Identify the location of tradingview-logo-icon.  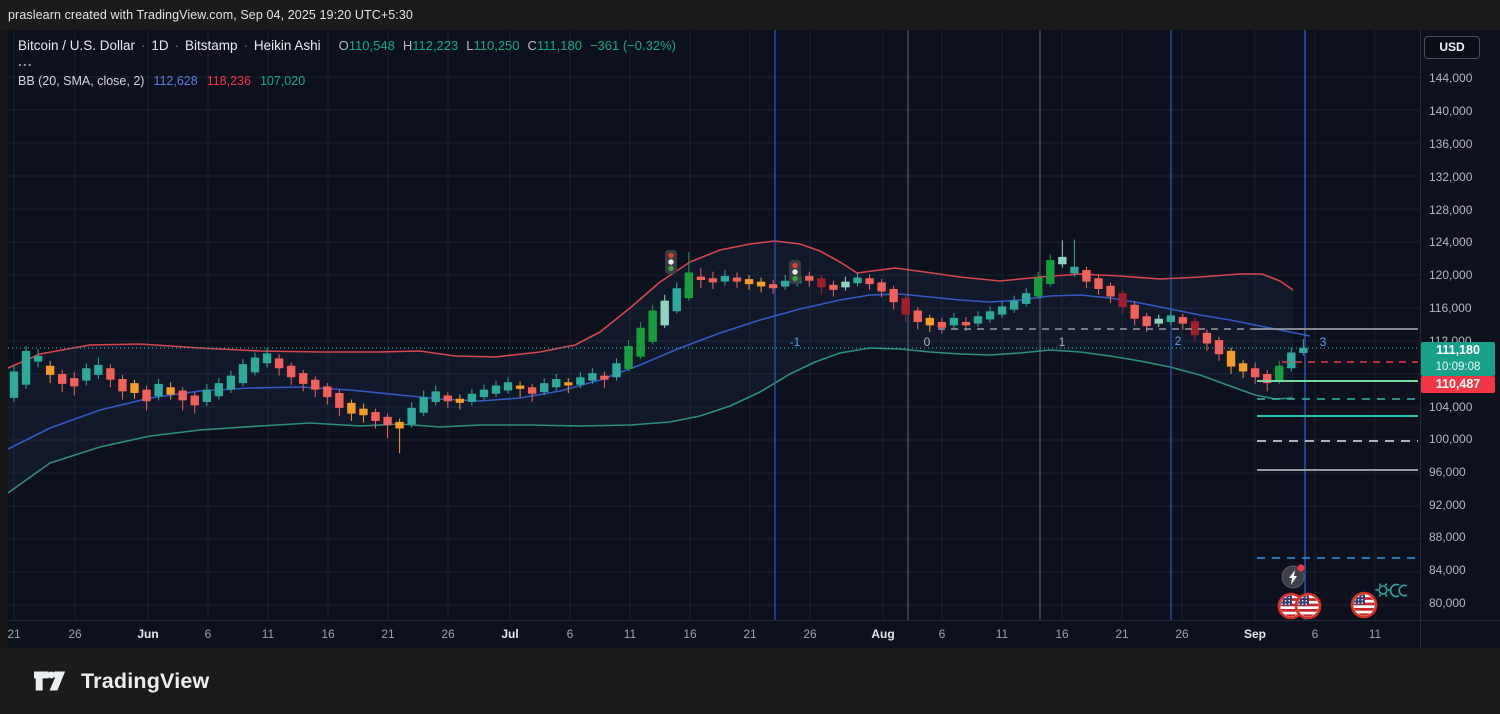
(50, 681).